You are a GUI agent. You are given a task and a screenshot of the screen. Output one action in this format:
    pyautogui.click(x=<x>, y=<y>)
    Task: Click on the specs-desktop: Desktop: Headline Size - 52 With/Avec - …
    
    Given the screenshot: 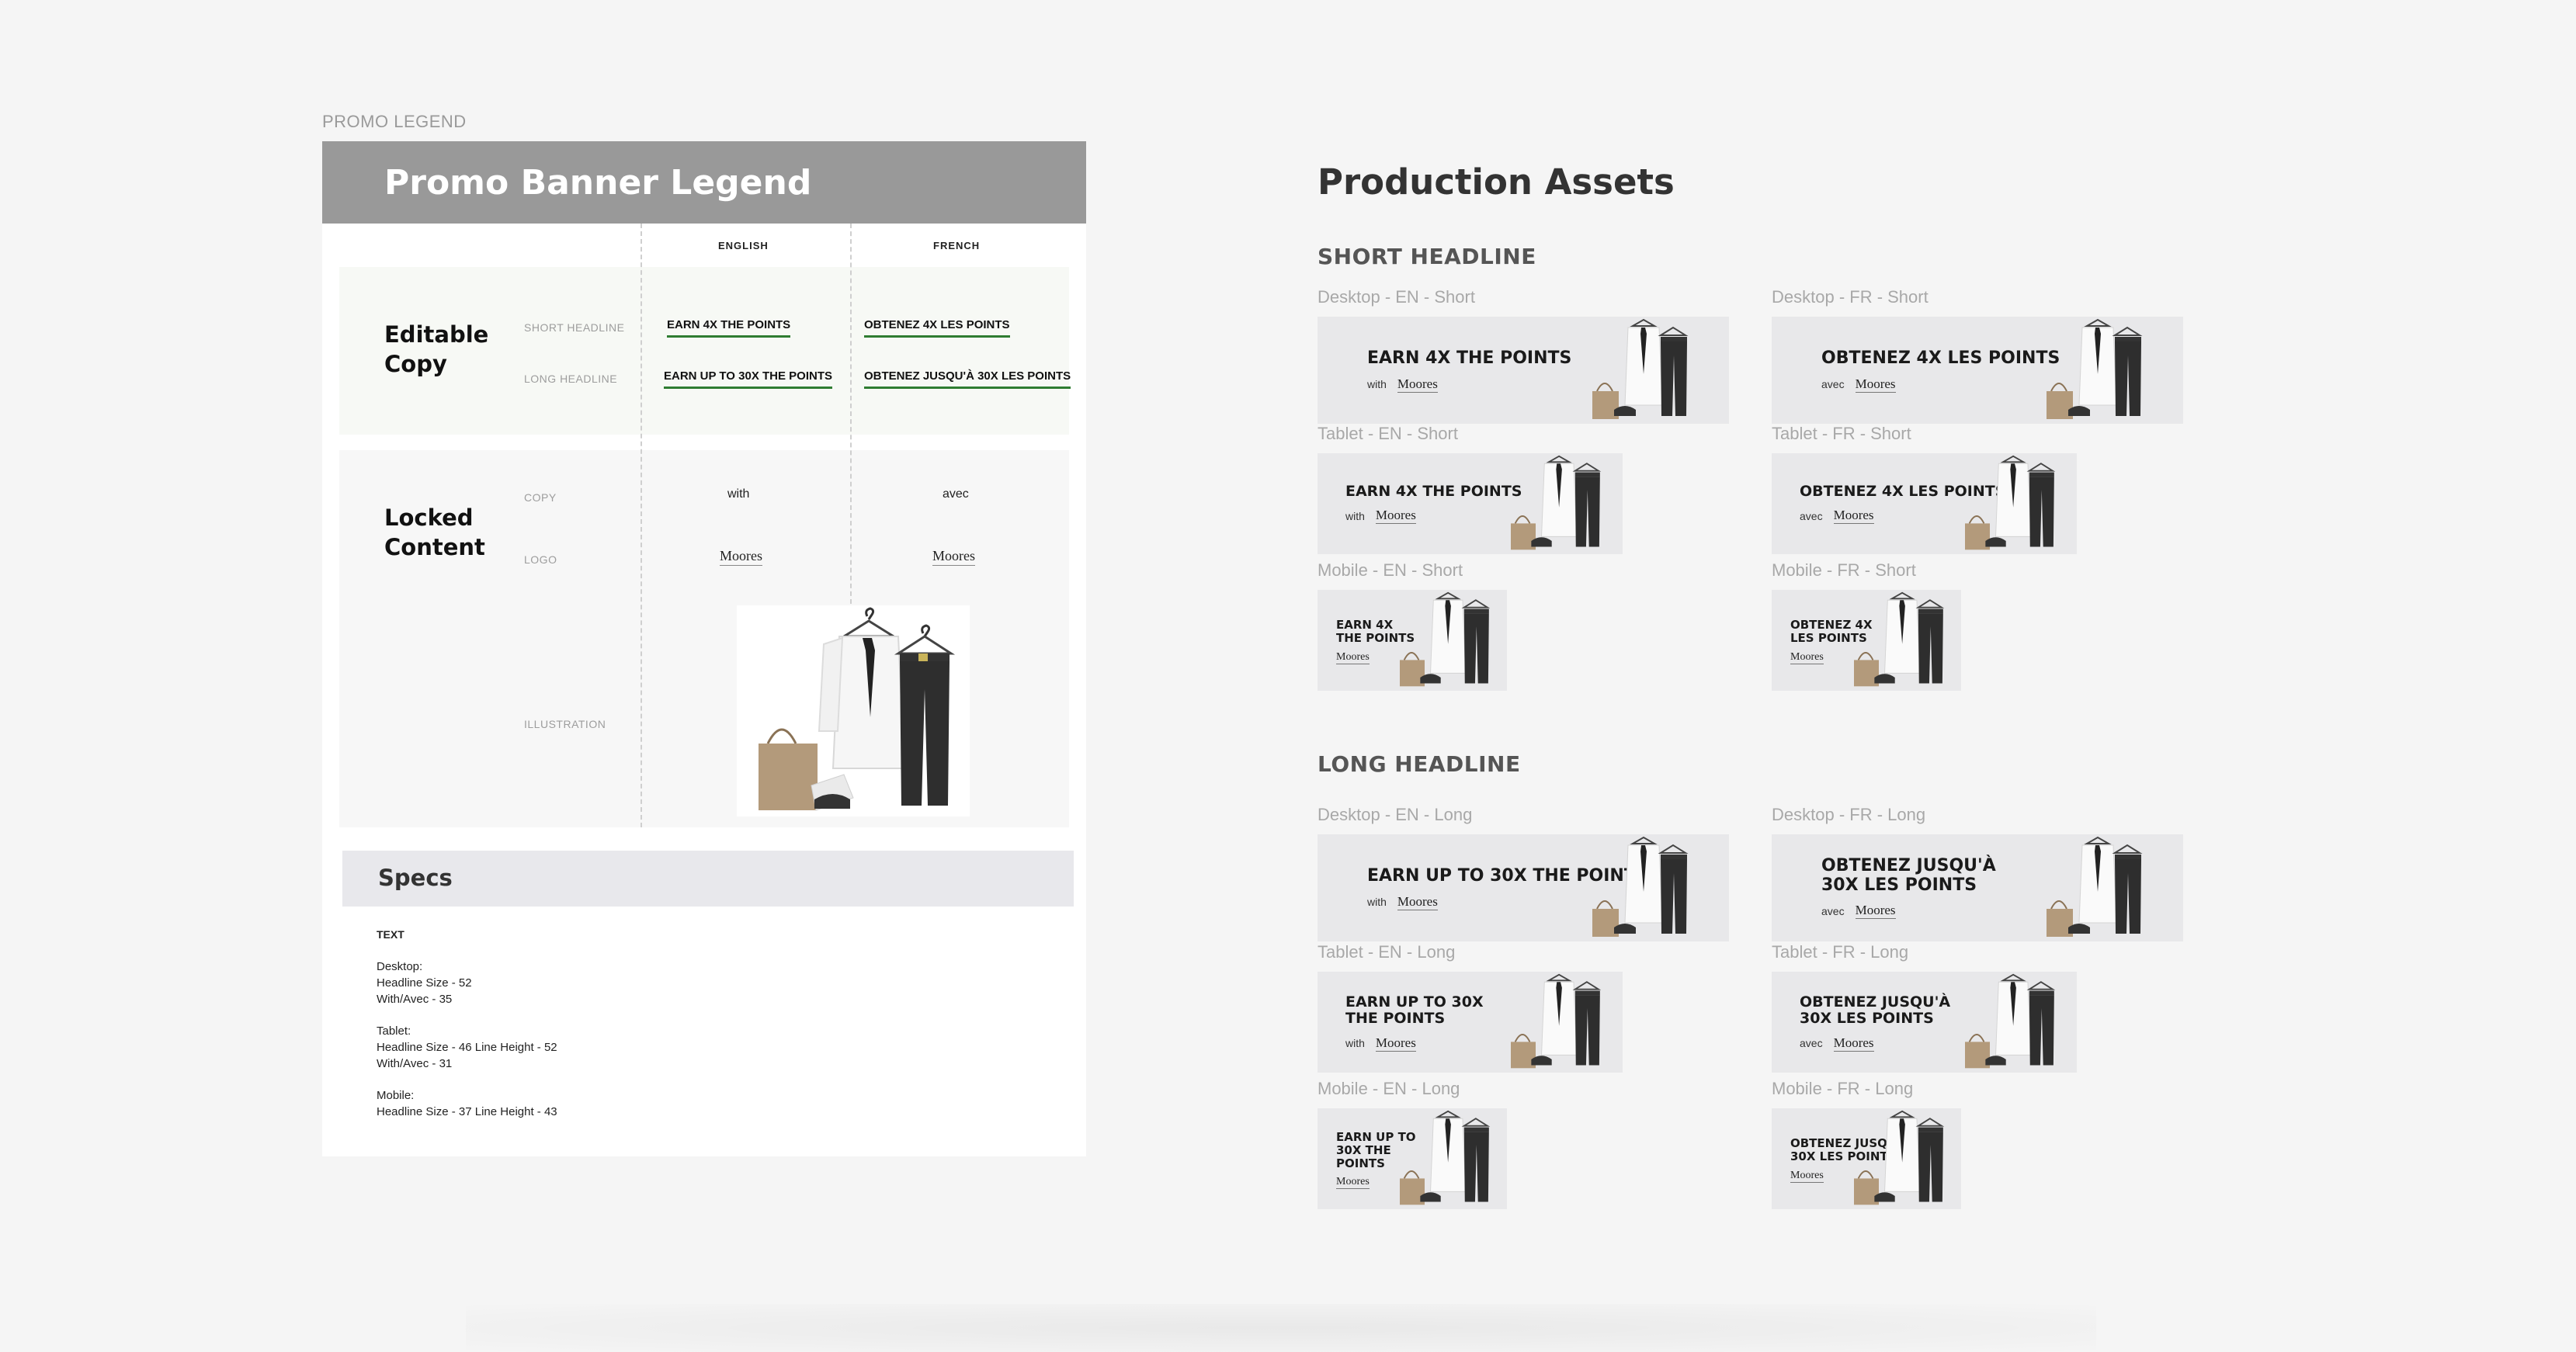 What is the action you would take?
    pyautogui.click(x=424, y=983)
    